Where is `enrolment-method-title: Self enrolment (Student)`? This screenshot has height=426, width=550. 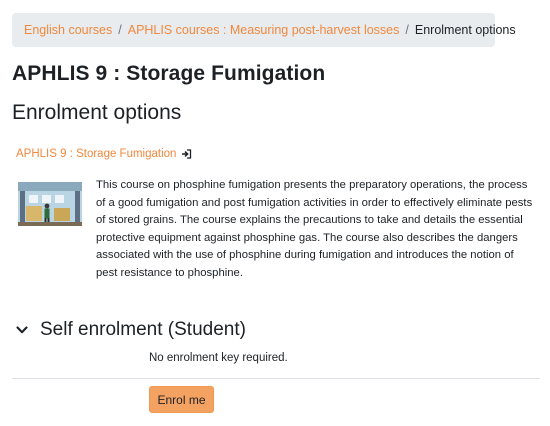 enrolment-method-title: Self enrolment (Student) is located at coordinates (143, 329).